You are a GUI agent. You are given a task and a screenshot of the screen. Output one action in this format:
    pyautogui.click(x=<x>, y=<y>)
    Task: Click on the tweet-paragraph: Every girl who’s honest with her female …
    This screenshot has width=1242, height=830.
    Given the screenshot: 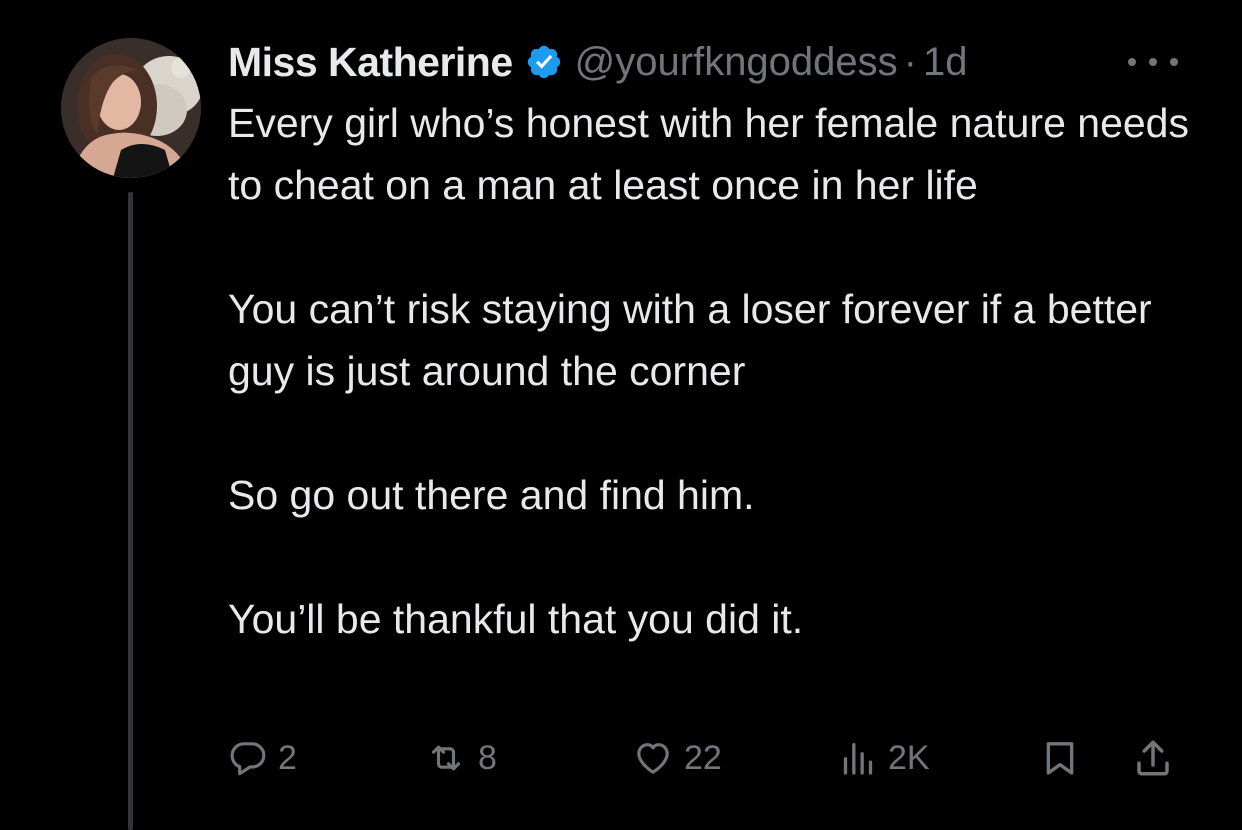 What is the action you would take?
    pyautogui.click(x=708, y=154)
    